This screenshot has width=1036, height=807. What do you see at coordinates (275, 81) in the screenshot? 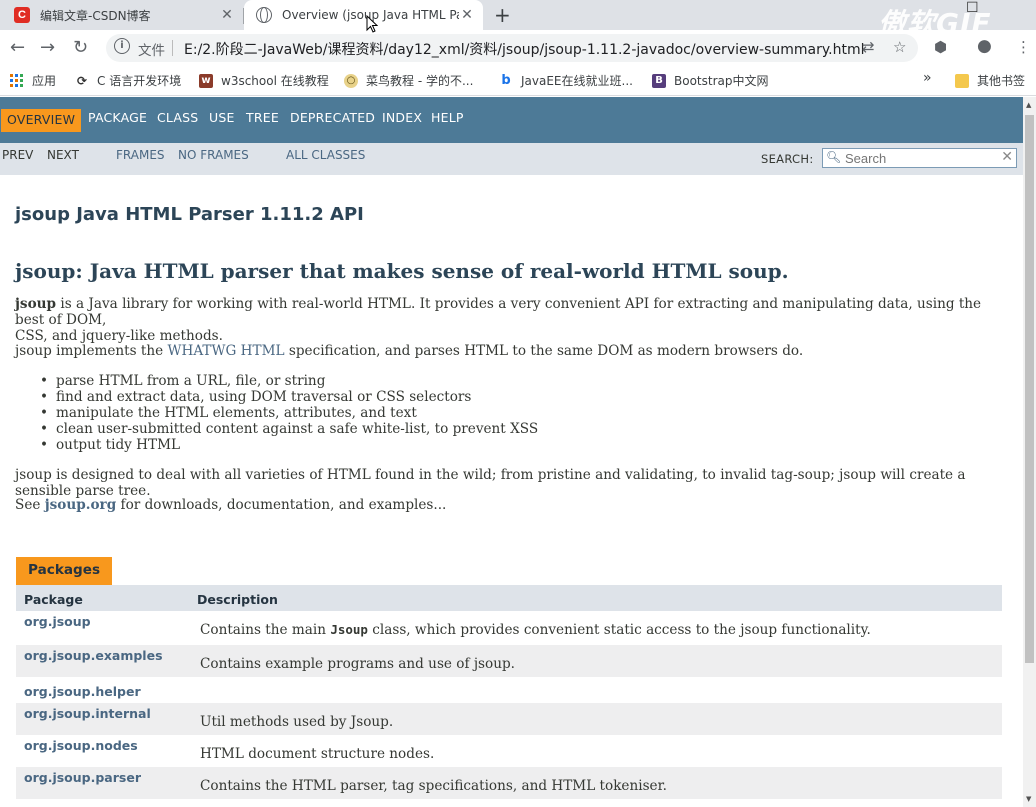
I see `bookmark-label: w3school 在线教程` at bounding box center [275, 81].